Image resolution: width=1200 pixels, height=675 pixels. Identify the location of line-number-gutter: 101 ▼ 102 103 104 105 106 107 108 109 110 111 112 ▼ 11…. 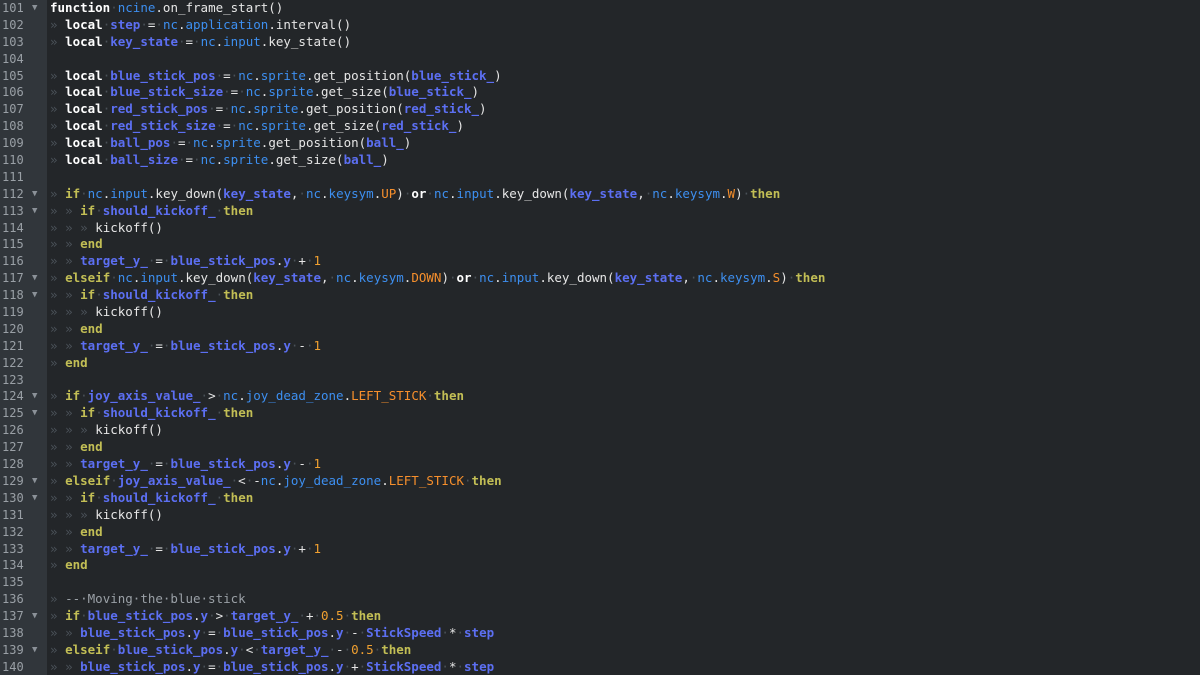
(23, 337).